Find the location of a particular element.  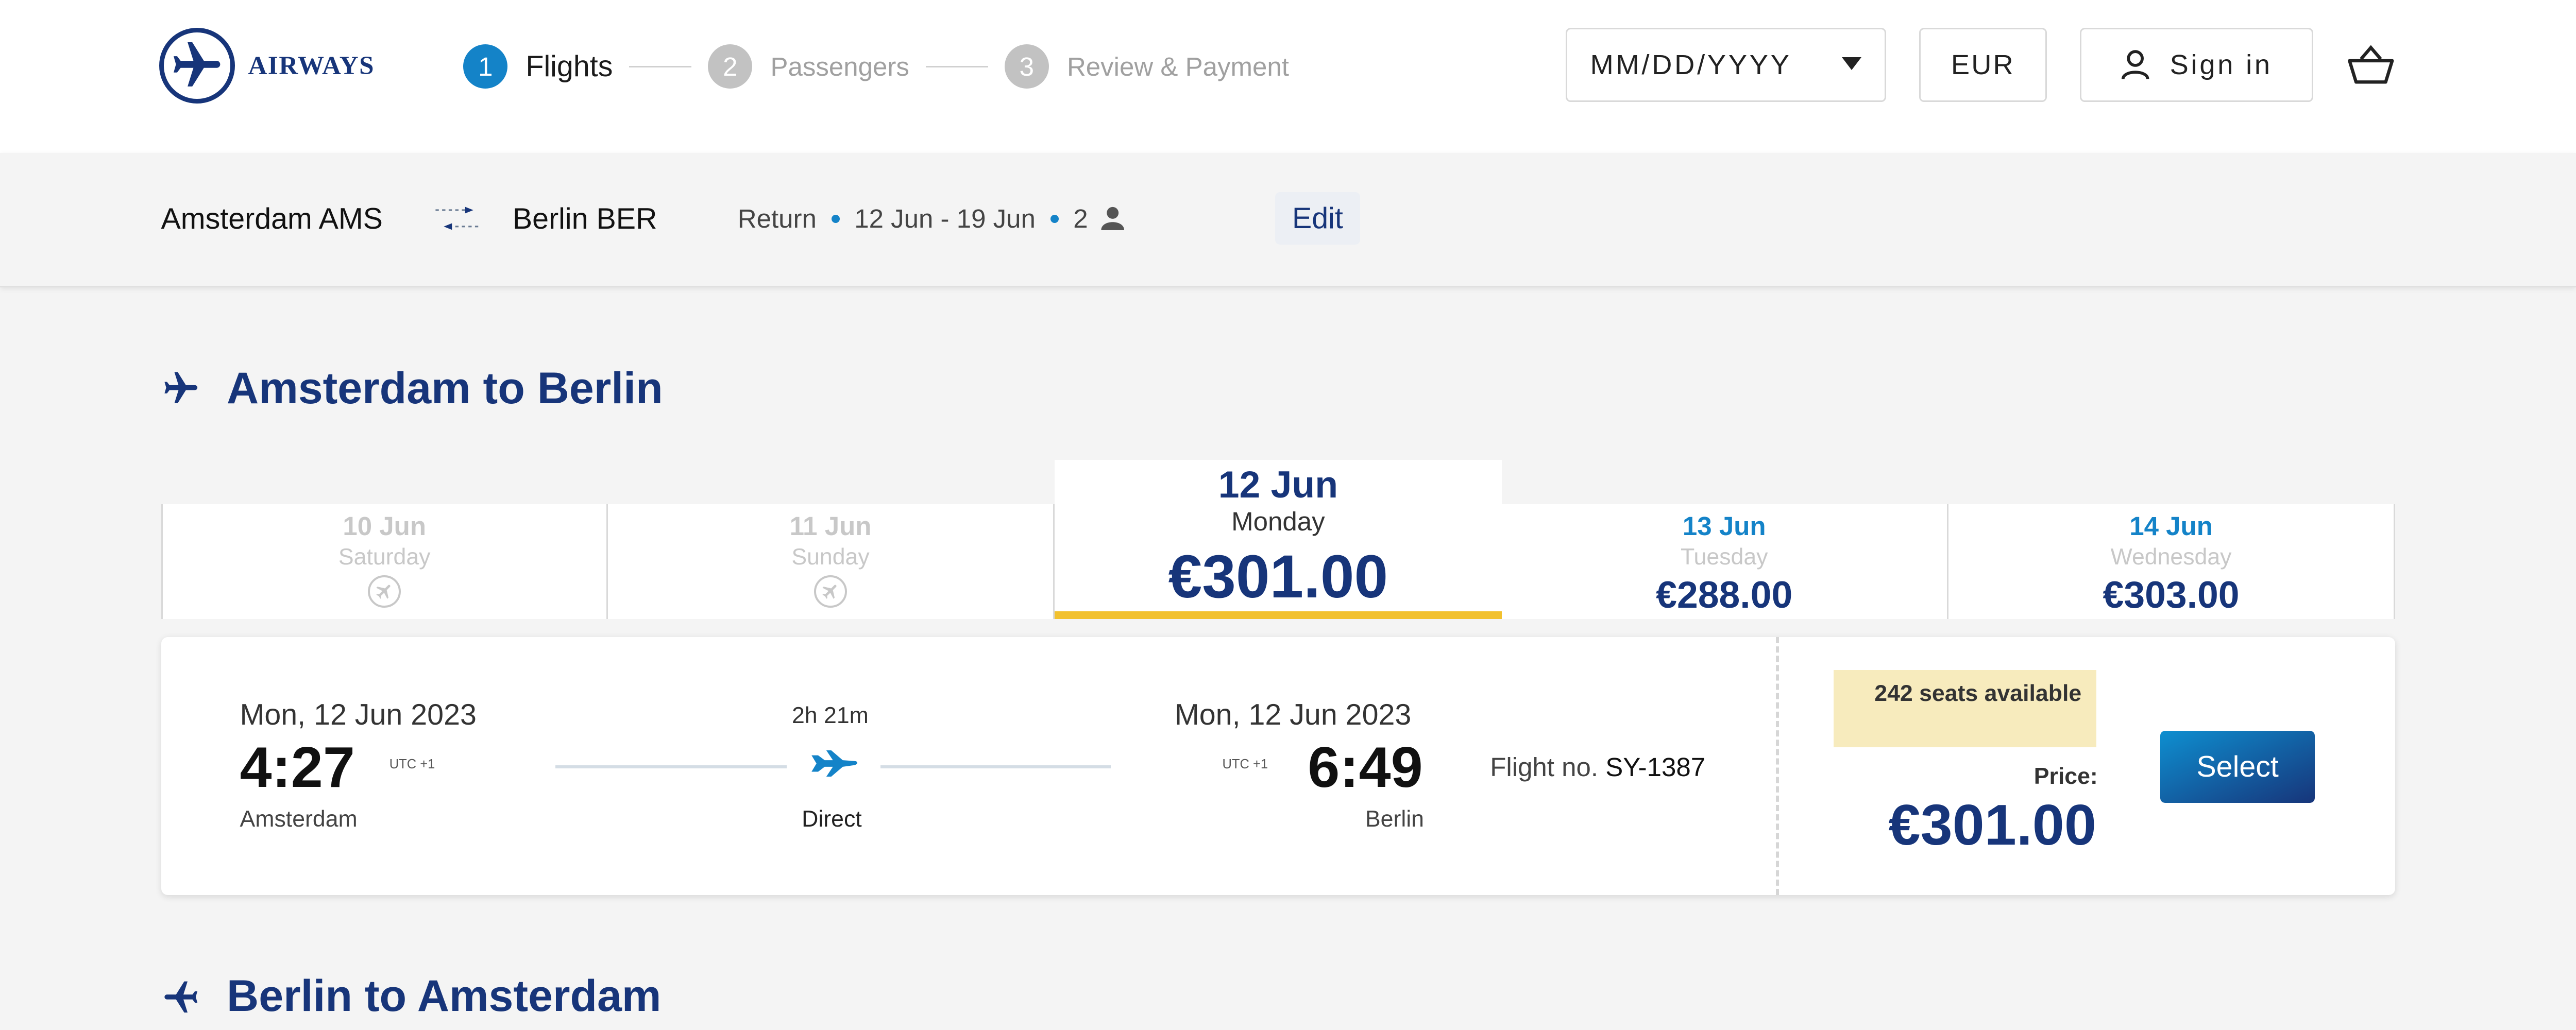

passenger-count: 2 is located at coordinates (1081, 219).